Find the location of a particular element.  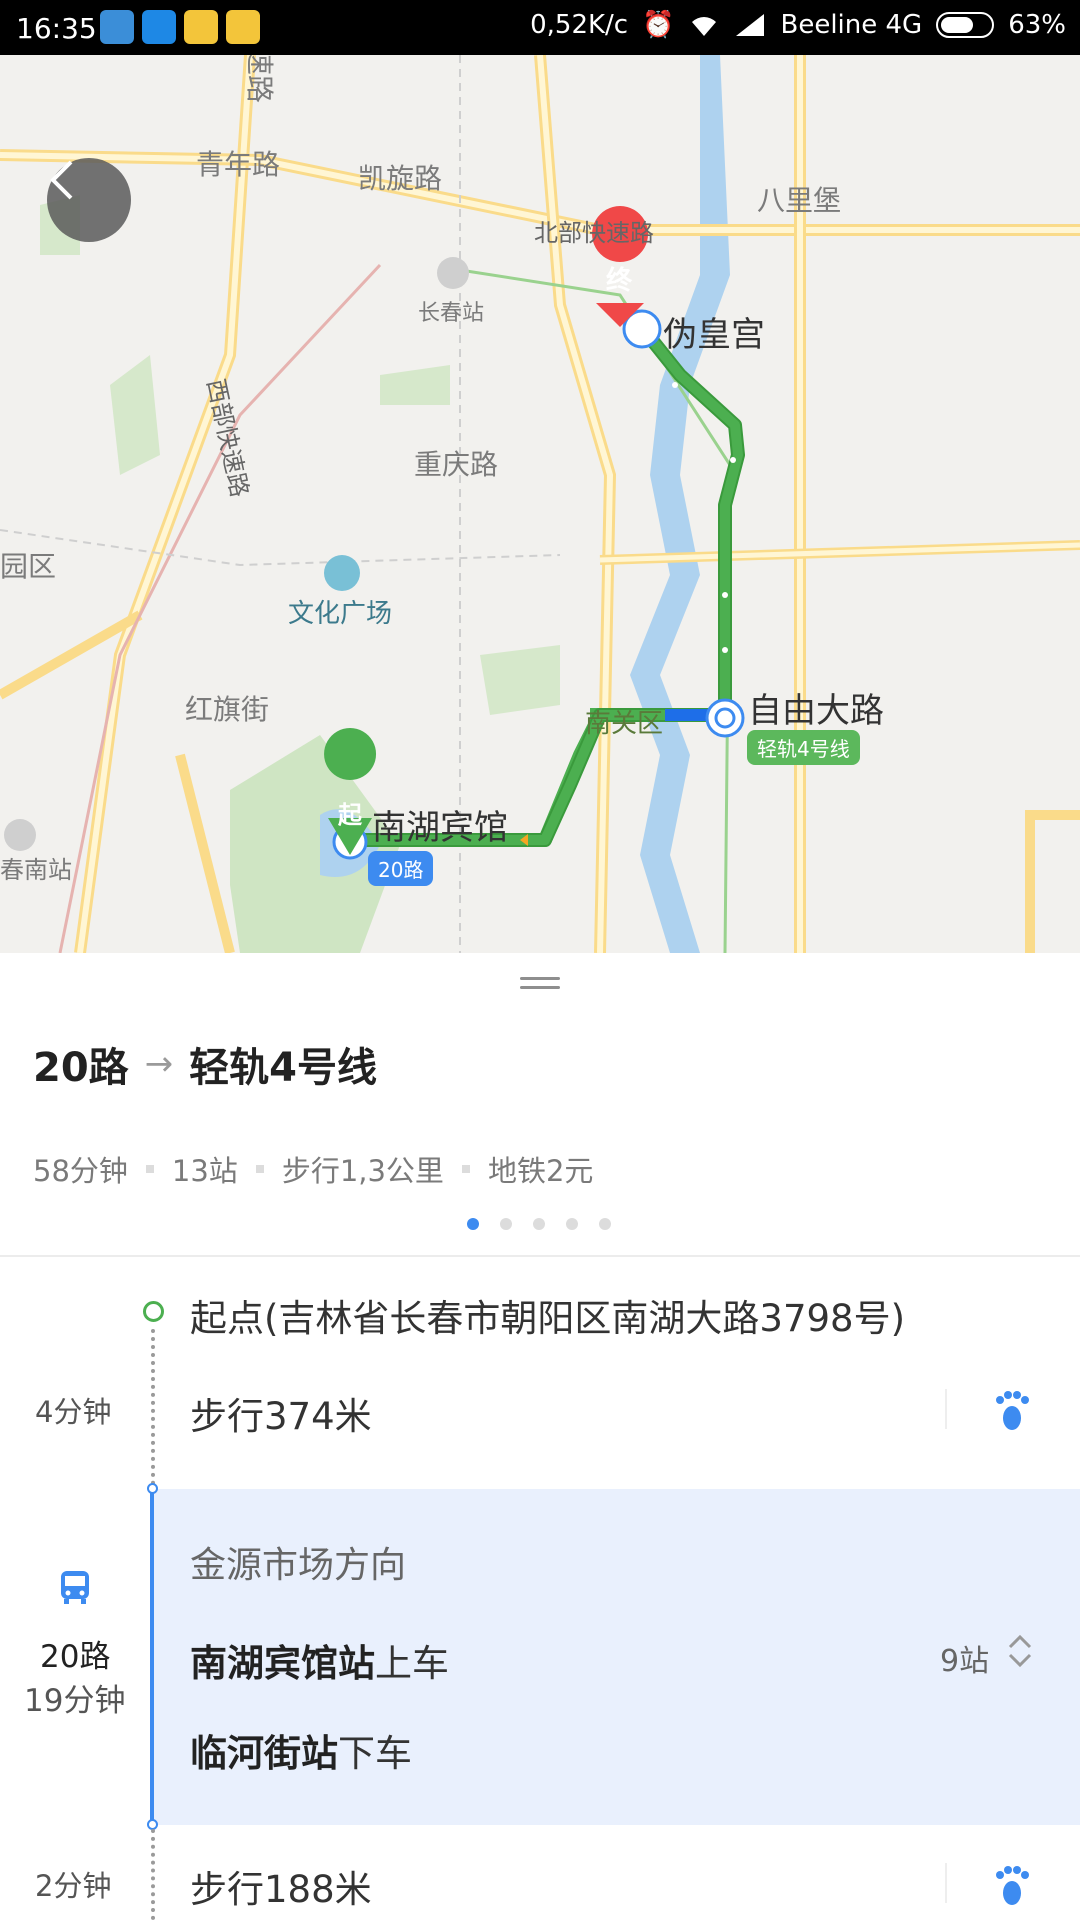

start-point-address: 起点(吉林省长春市朝阳区南湖大路3798号) is located at coordinates (548, 1318).